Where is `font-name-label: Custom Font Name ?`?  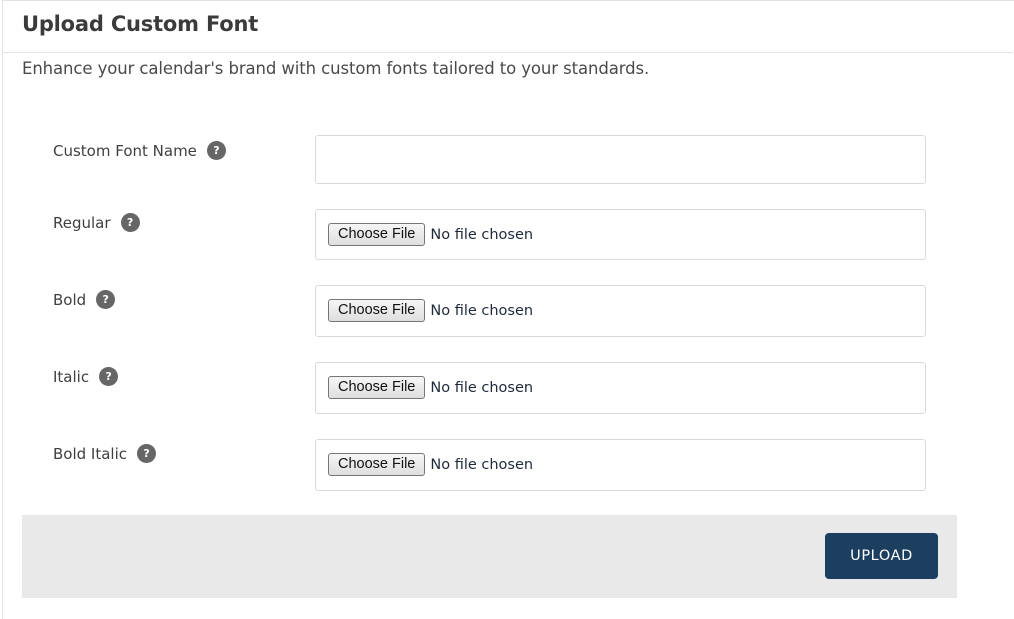
font-name-label: Custom Font Name ? is located at coordinates (139, 150).